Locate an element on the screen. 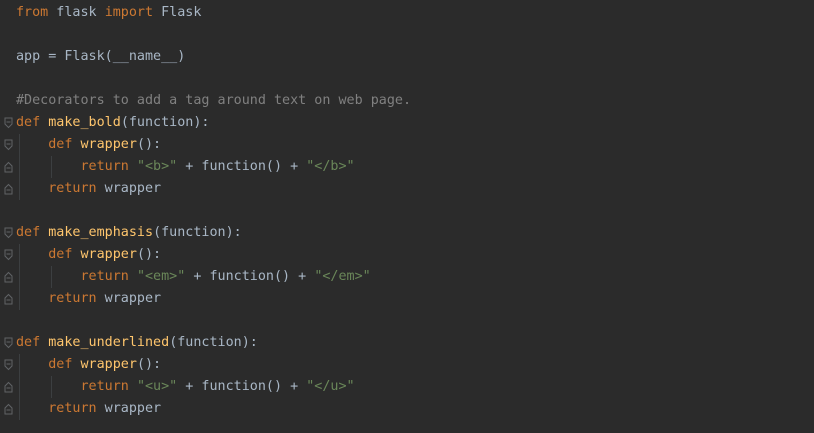  code-line: def make_underlined(function): is located at coordinates (409, 343).